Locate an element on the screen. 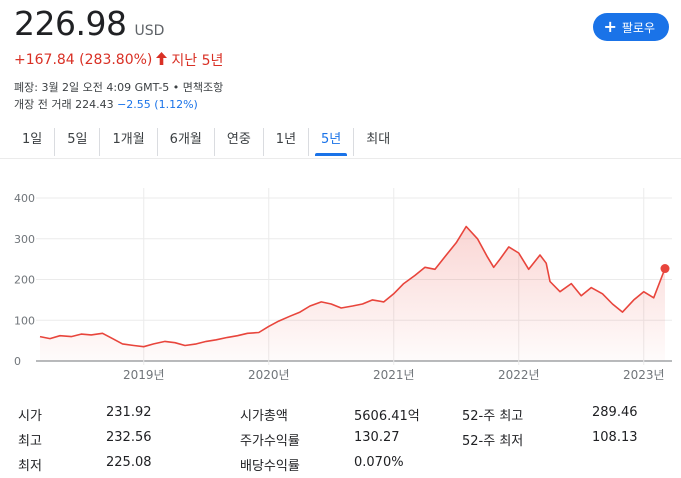 This screenshot has height=478, width=681. stat-label: 주가수익률 is located at coordinates (270, 441).